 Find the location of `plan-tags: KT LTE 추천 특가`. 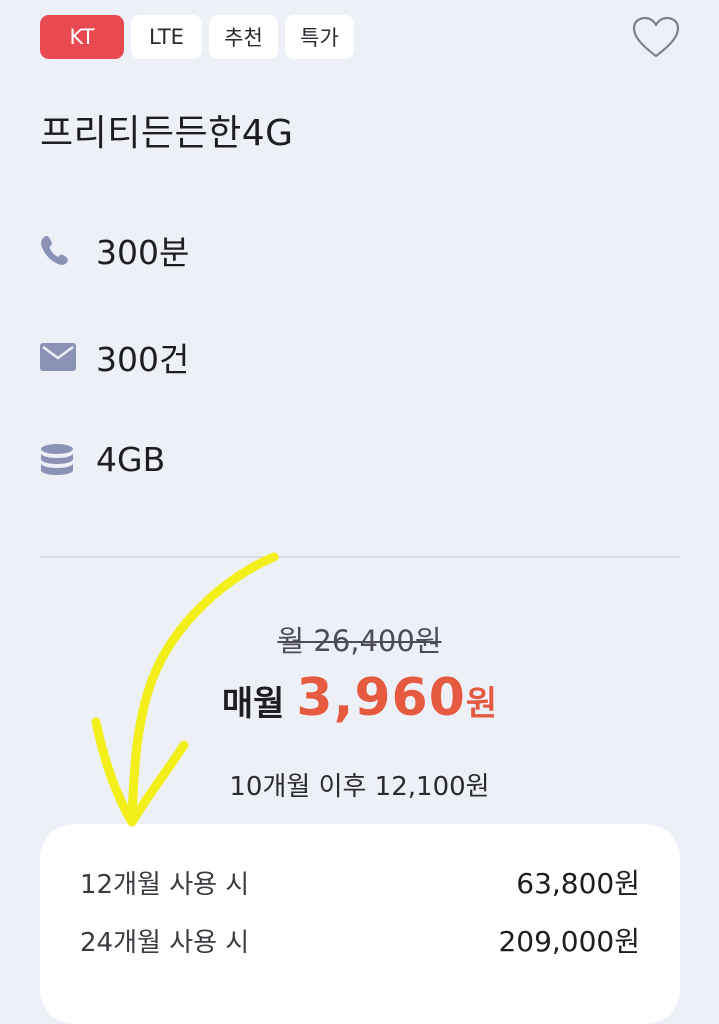

plan-tags: KT LTE 추천 특가 is located at coordinates (197, 37).